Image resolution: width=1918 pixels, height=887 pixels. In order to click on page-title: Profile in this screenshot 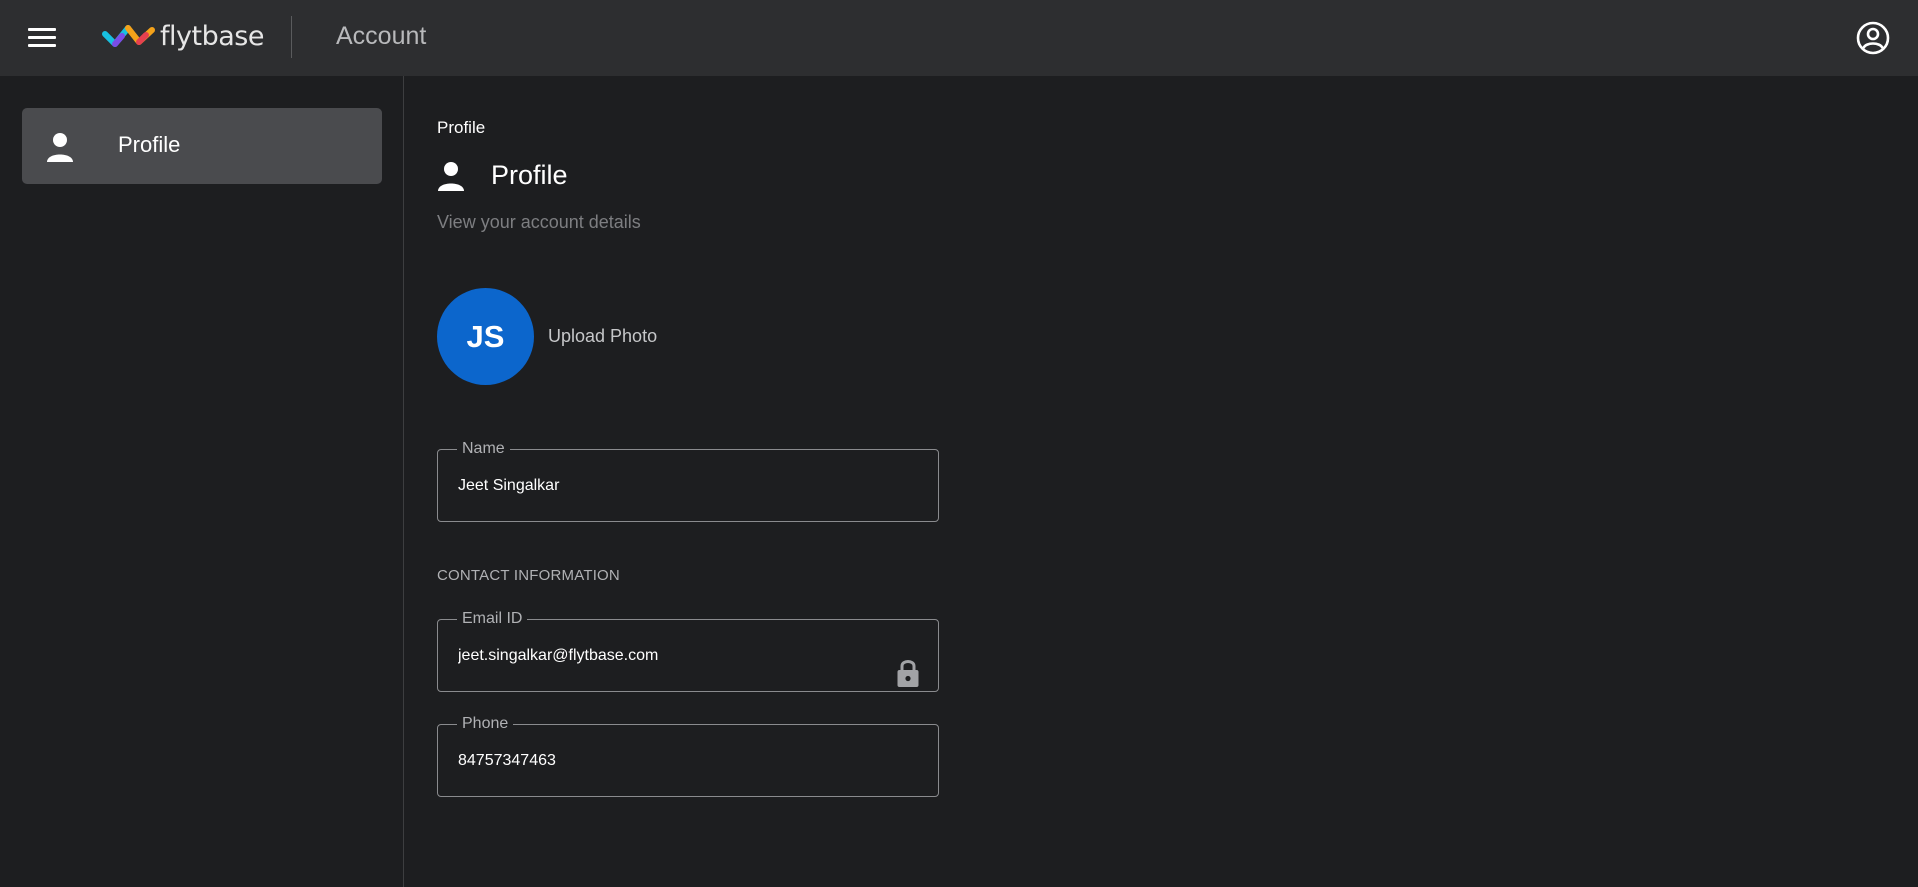, I will do `click(529, 175)`.